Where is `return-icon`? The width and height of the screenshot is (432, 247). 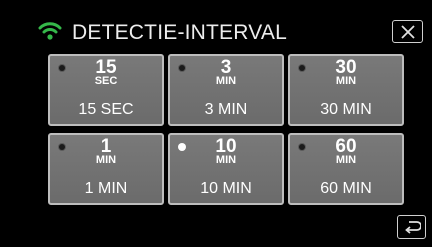
return-icon is located at coordinates (413, 227).